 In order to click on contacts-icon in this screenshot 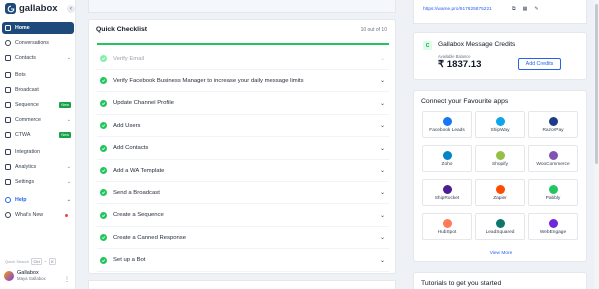, I will do `click(8, 58)`.